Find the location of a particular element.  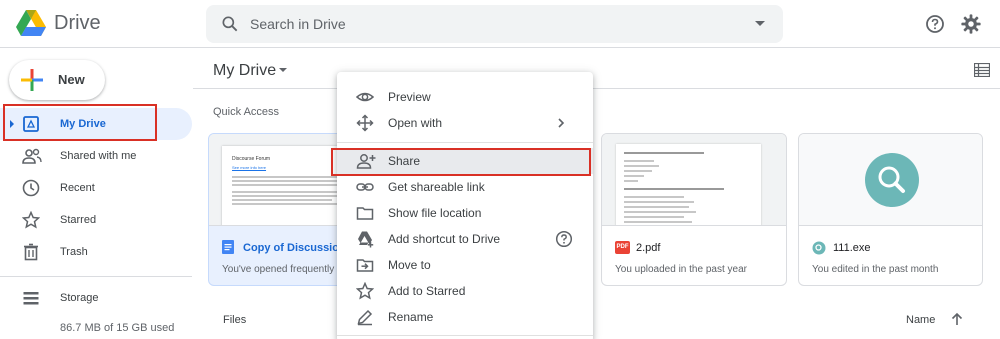

eye-icon is located at coordinates (365, 97).